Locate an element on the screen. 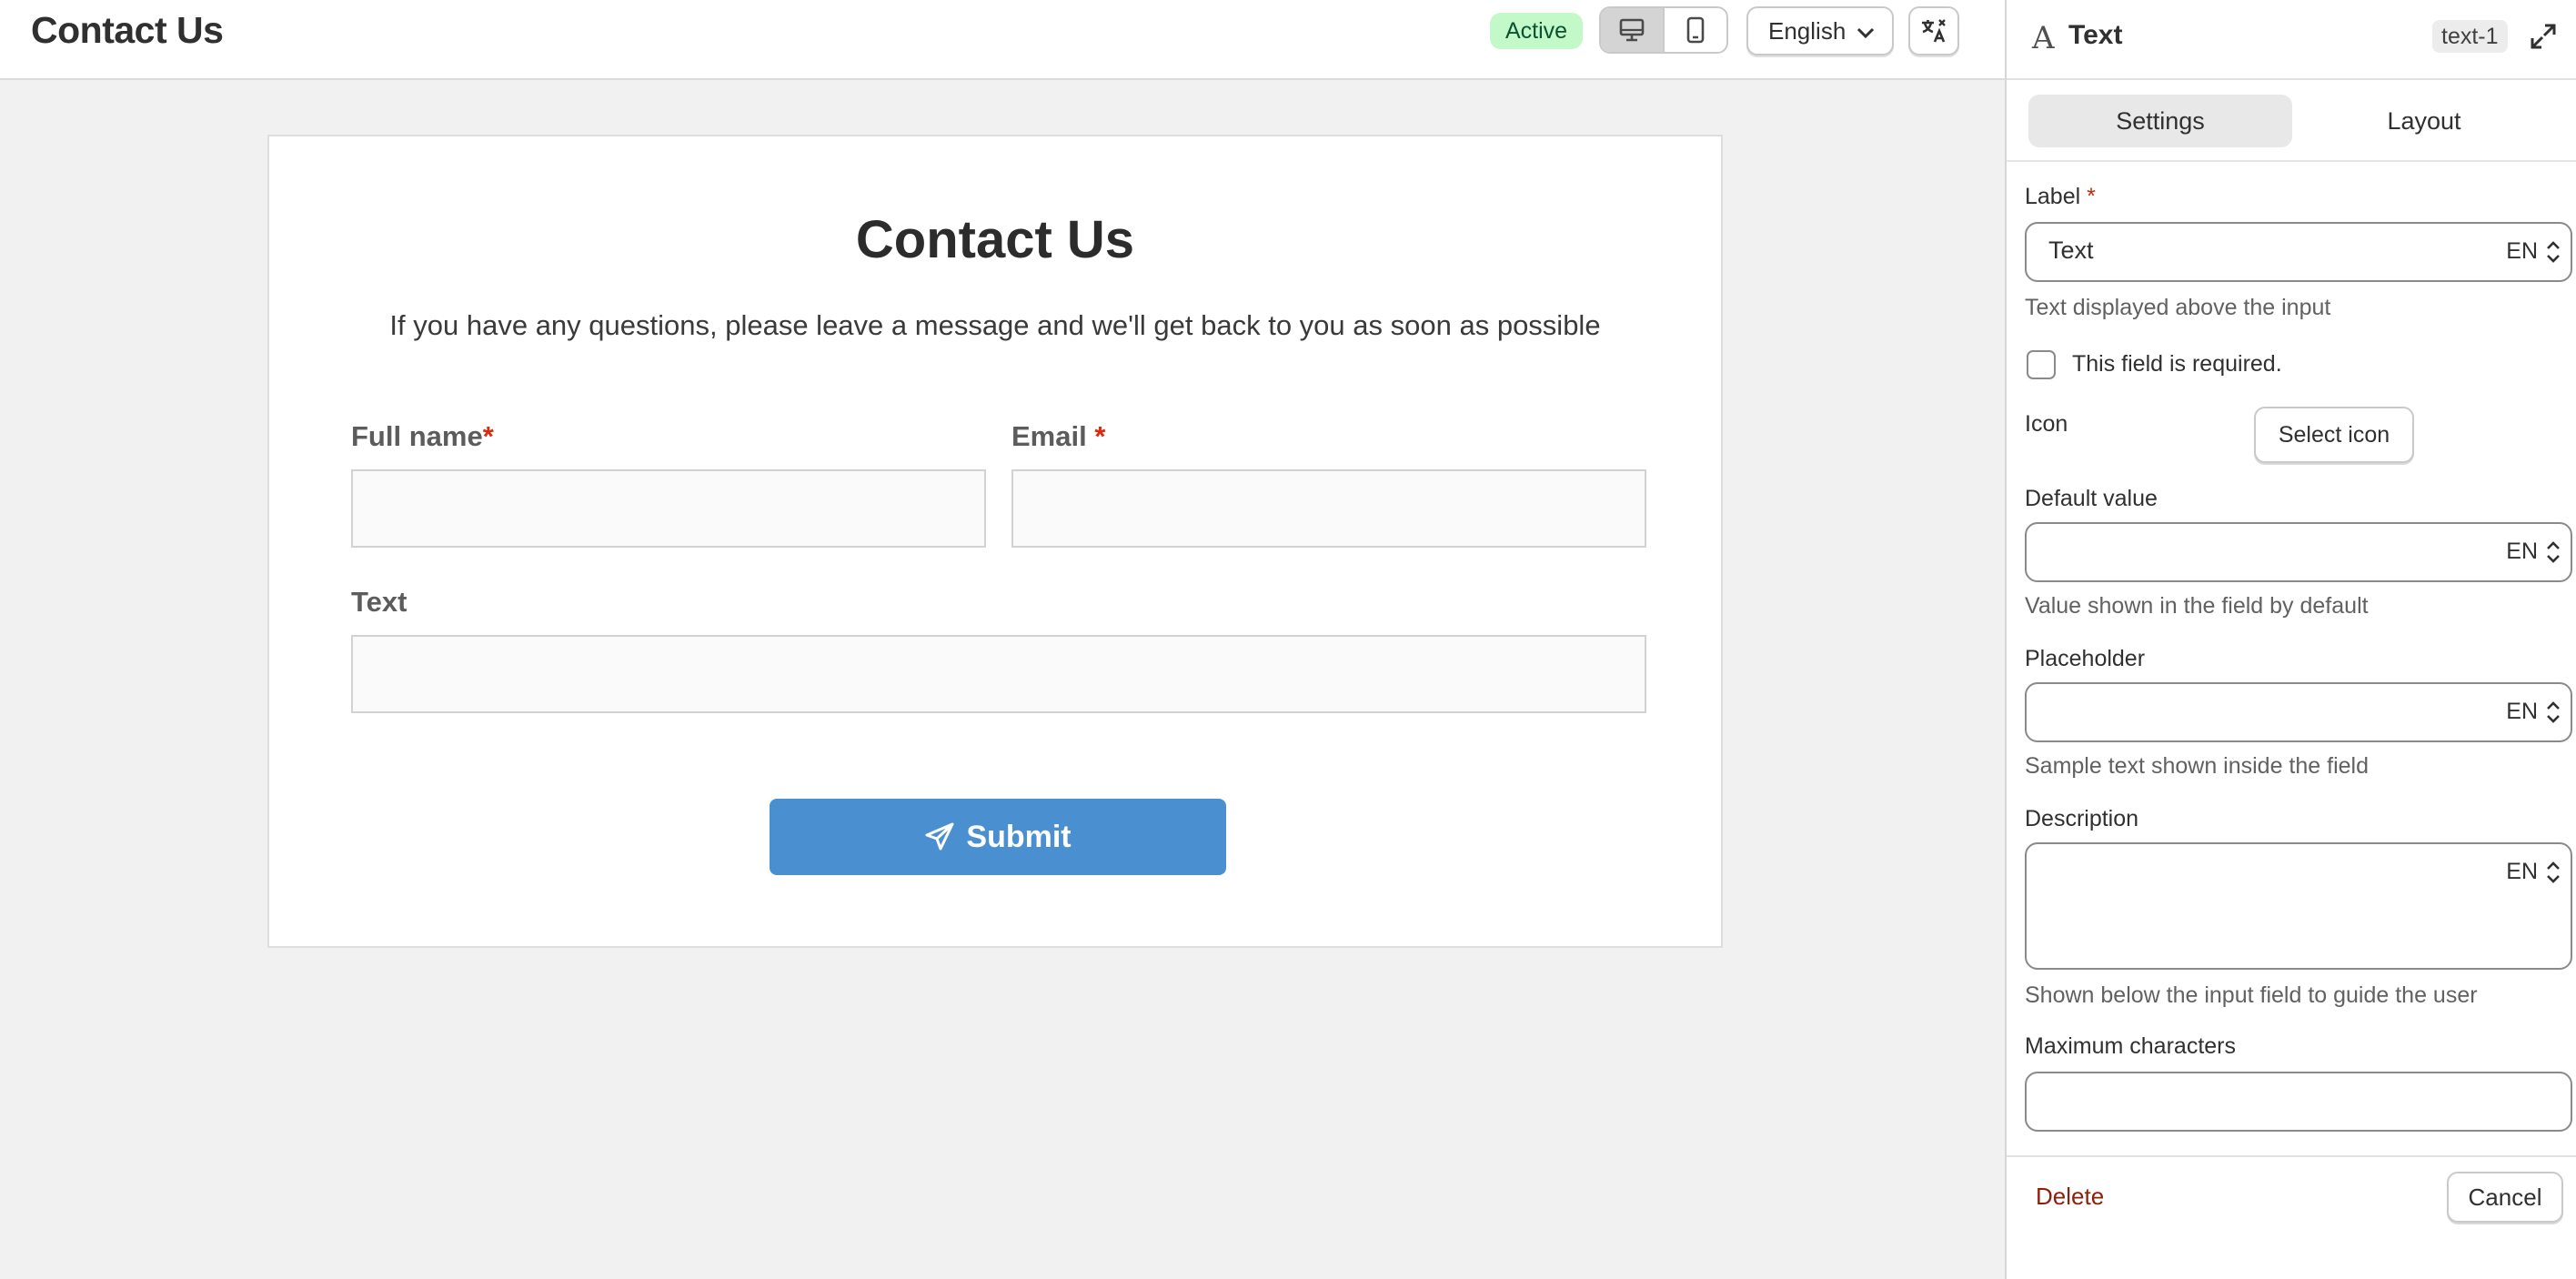 The image size is (2576, 1279). description-label: Description is located at coordinates (2082, 819).